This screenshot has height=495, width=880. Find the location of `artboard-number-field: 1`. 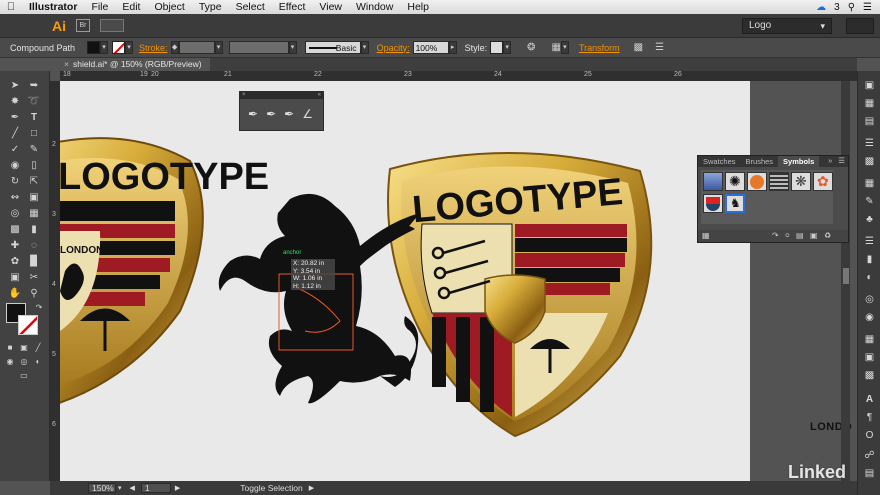

artboard-number-field: 1 is located at coordinates (155, 488).